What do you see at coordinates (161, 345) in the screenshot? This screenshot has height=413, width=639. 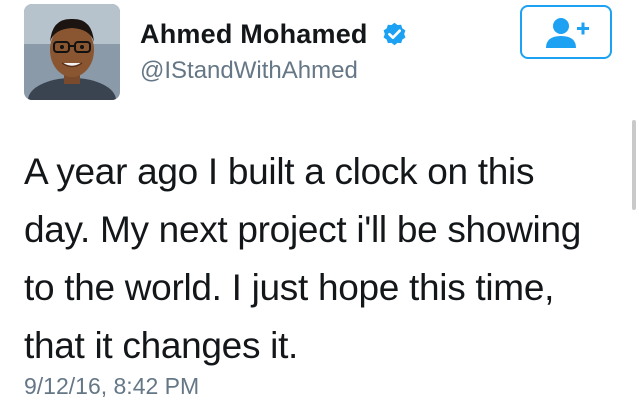 I see `tweet-text-line: that it changes it.` at bounding box center [161, 345].